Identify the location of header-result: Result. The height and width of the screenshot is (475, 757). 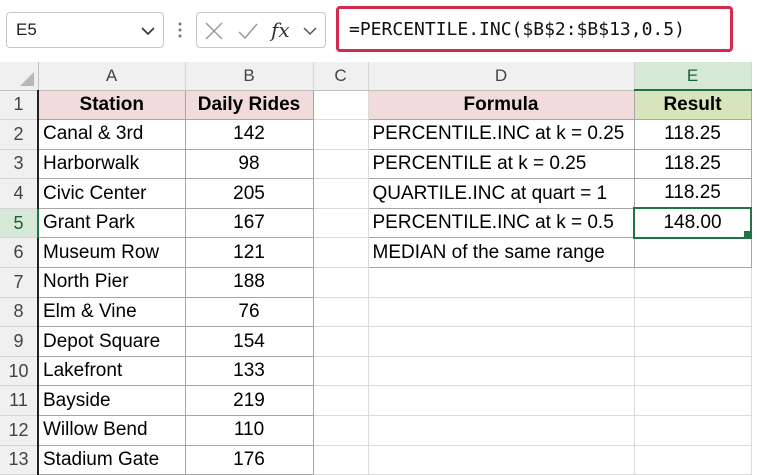
(692, 105).